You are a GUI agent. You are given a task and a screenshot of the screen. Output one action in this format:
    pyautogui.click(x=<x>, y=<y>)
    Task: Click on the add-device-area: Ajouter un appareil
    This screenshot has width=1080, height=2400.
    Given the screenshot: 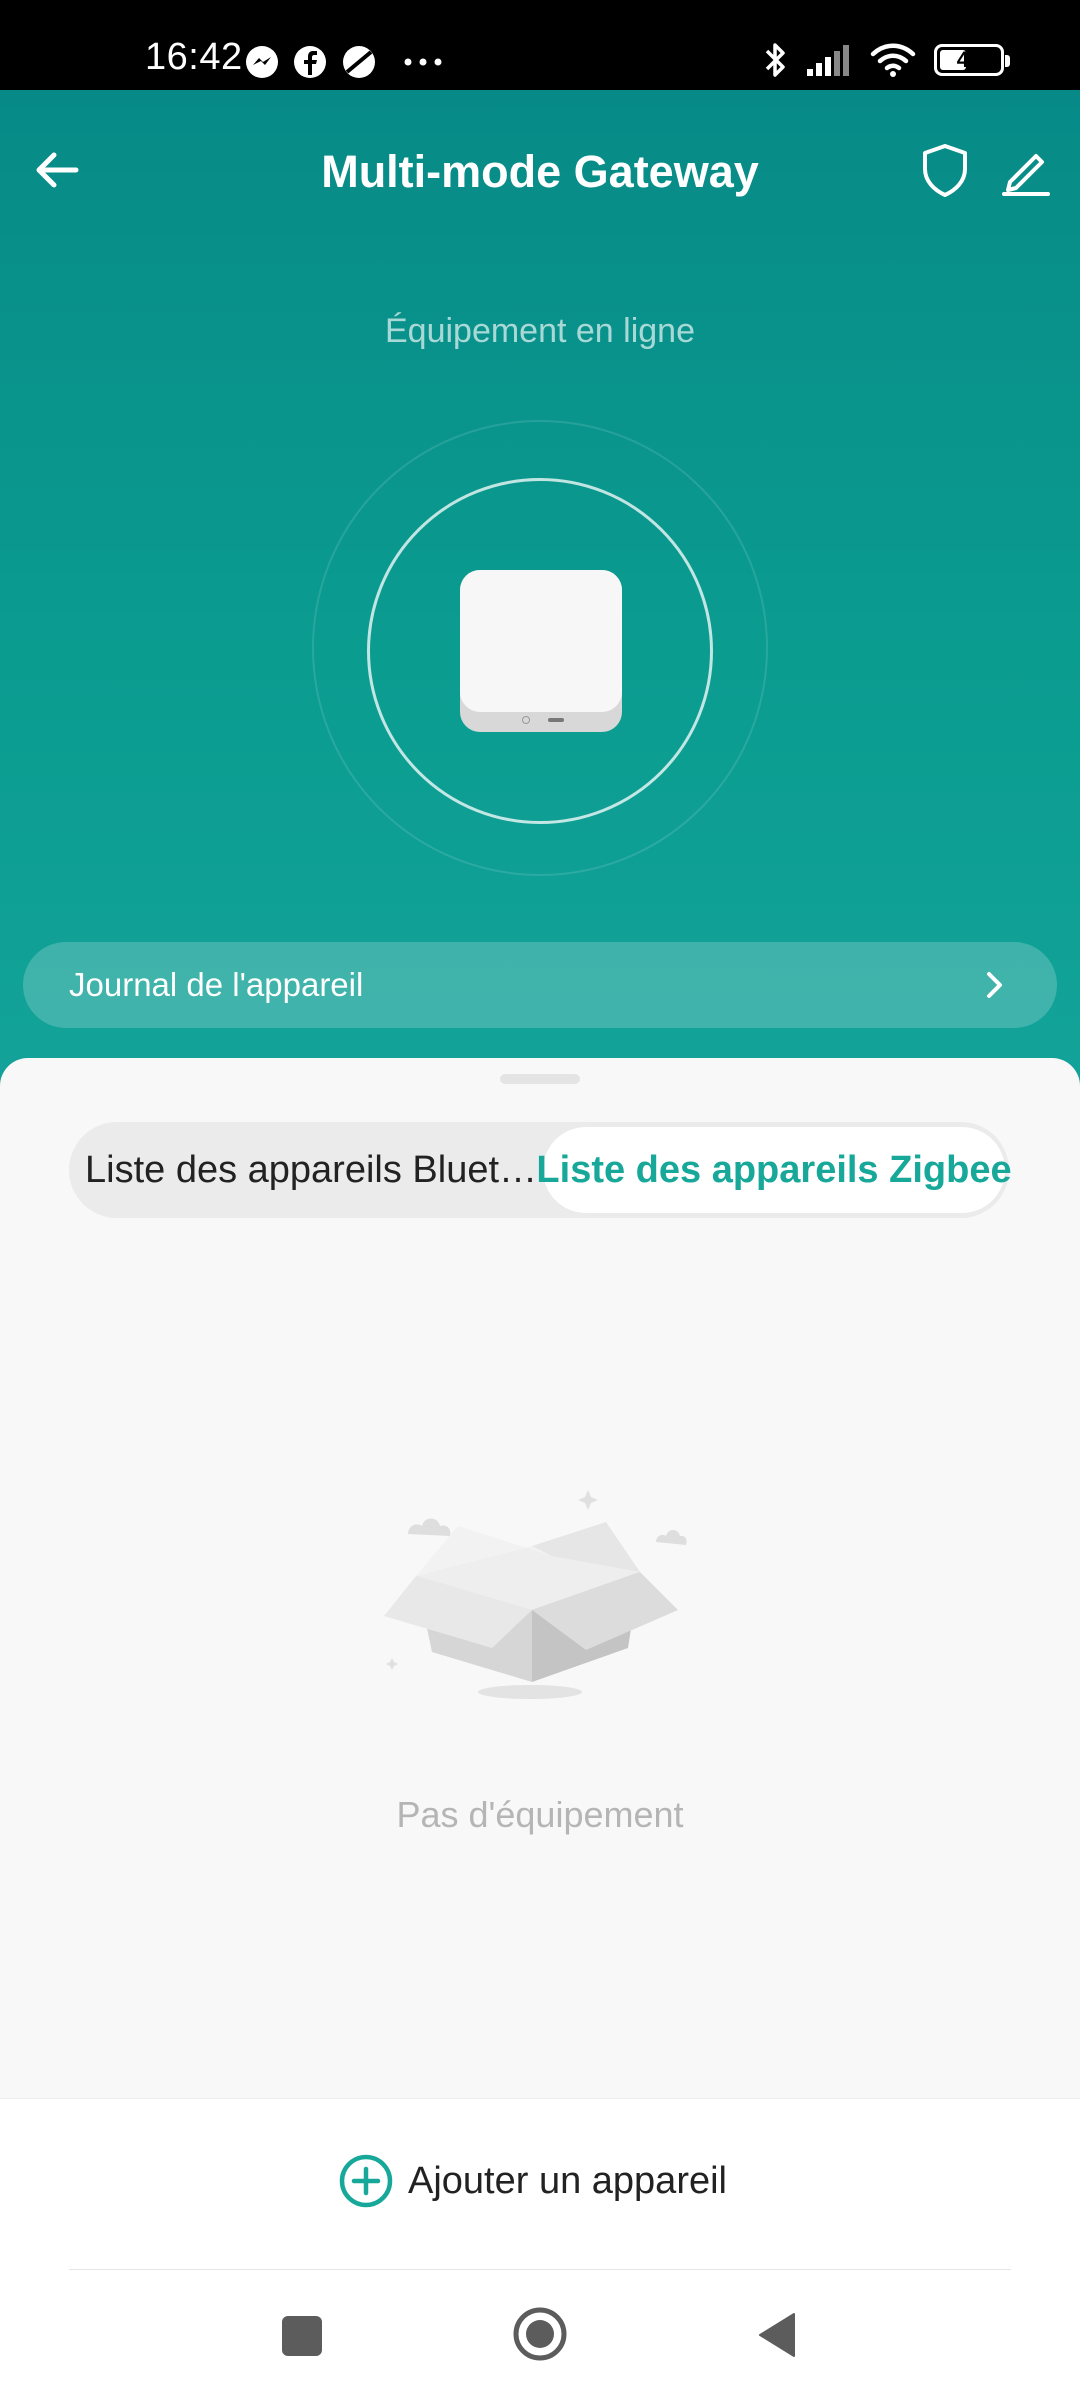 What is the action you would take?
    pyautogui.click(x=540, y=2184)
    